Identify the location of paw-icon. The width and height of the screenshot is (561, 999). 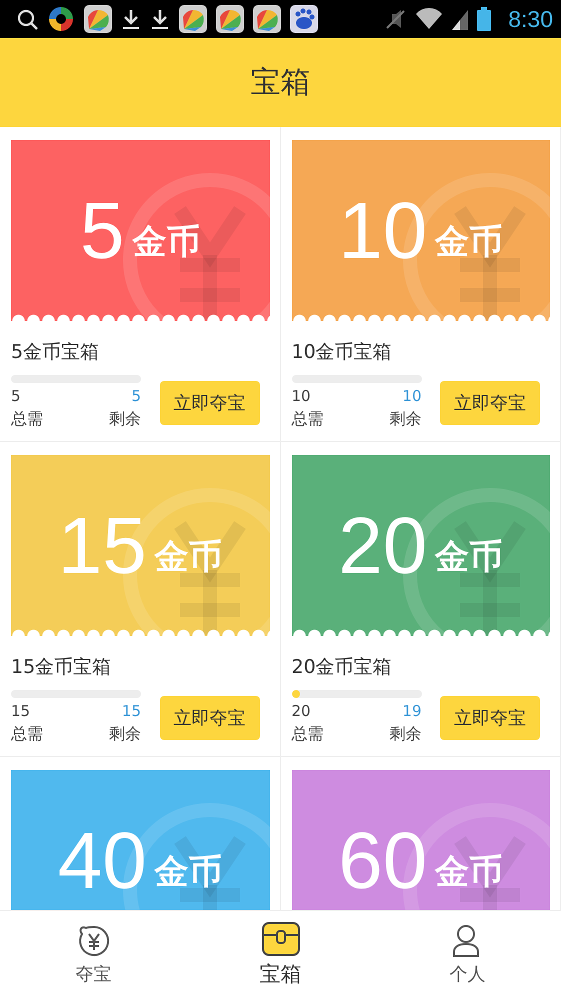
(304, 19).